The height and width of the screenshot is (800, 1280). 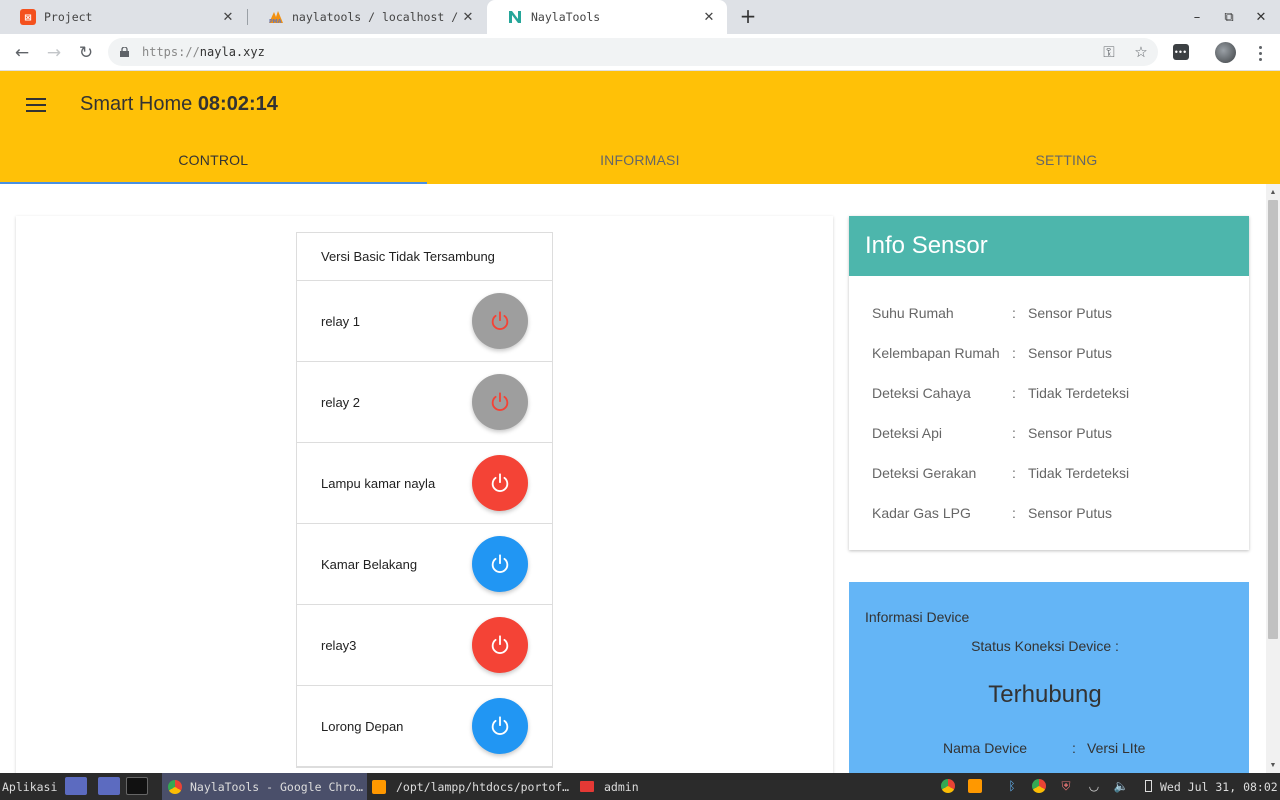 What do you see at coordinates (1273, 419) in the screenshot?
I see `scroll-thumb` at bounding box center [1273, 419].